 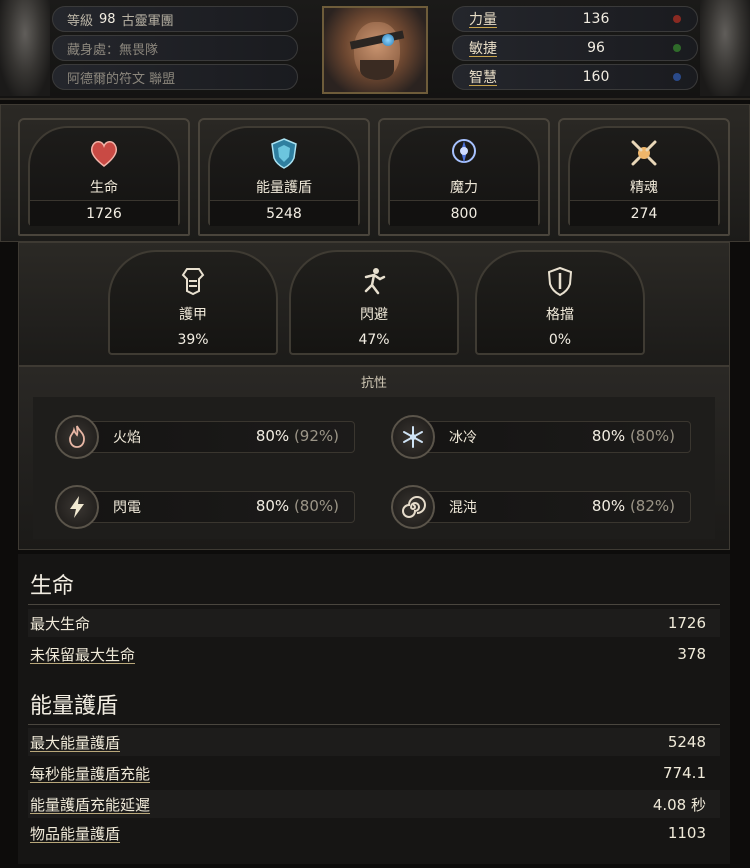 I want to click on defence-value: 47%, so click(x=374, y=340).